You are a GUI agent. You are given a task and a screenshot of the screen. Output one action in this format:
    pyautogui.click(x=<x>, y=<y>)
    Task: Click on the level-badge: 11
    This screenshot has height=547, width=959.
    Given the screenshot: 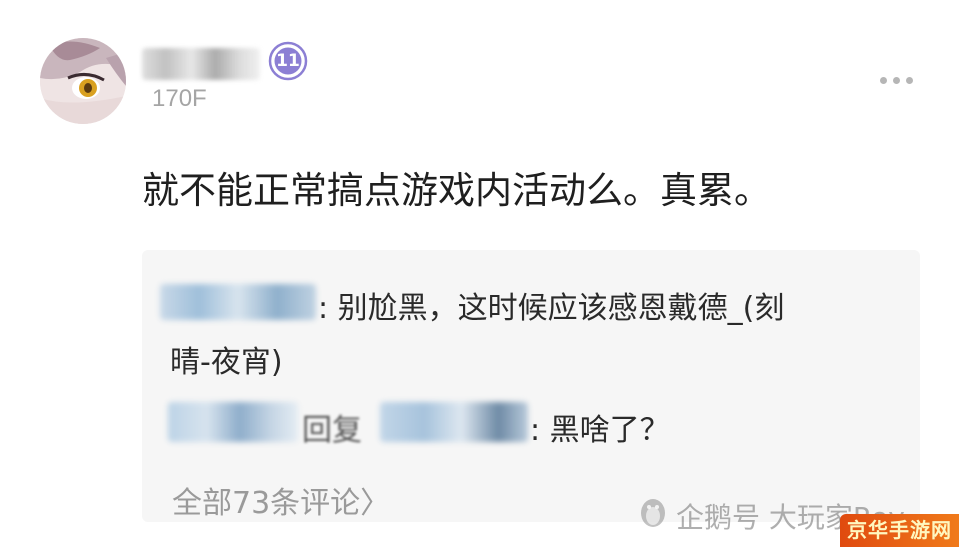 What is the action you would take?
    pyautogui.click(x=288, y=61)
    